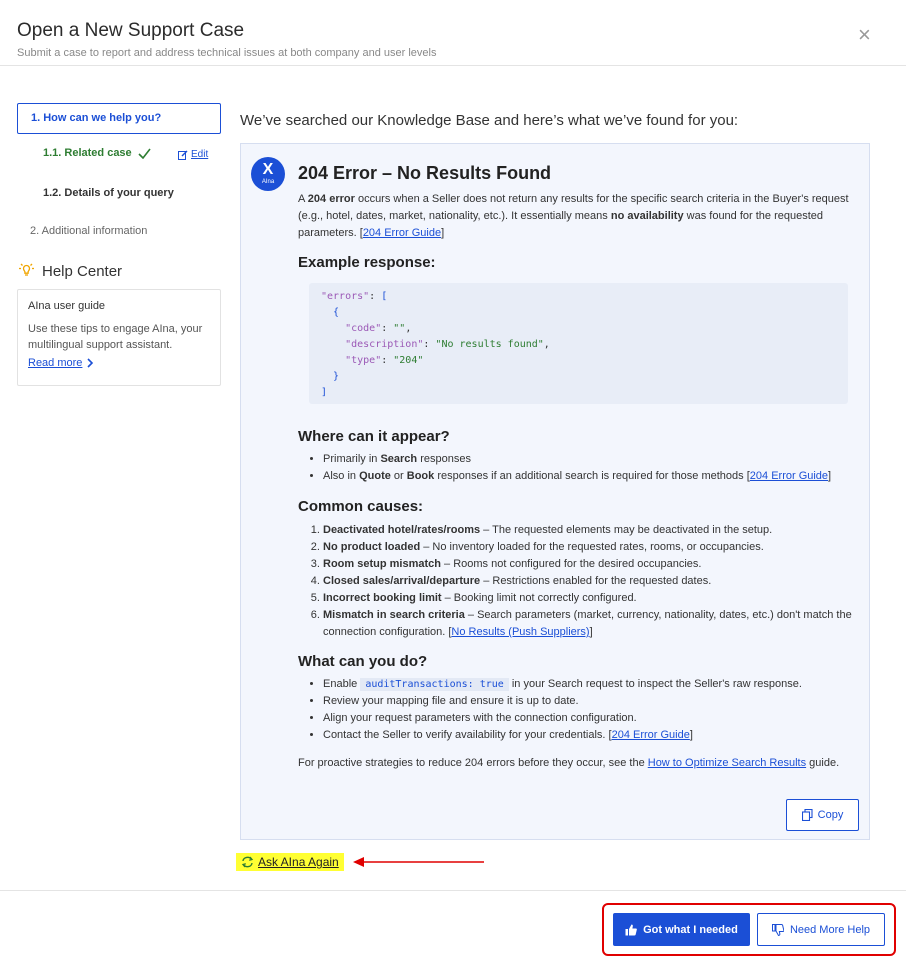  What do you see at coordinates (374, 436) in the screenshot?
I see `where-heading: Where can it appear?` at bounding box center [374, 436].